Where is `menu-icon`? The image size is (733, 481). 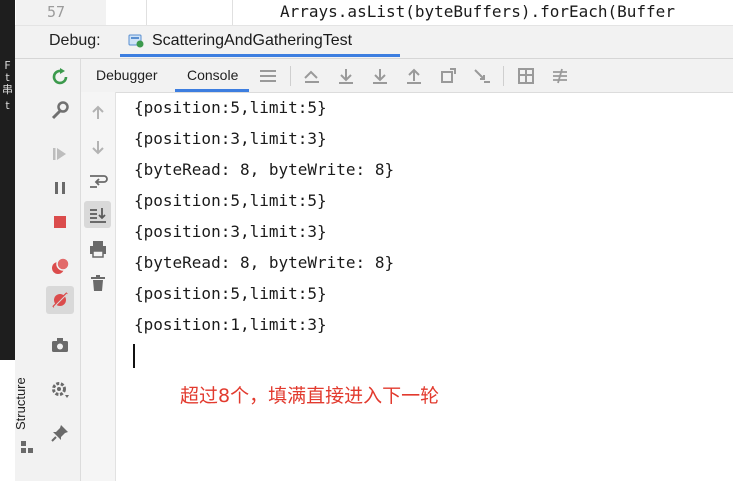
menu-icon is located at coordinates (268, 76).